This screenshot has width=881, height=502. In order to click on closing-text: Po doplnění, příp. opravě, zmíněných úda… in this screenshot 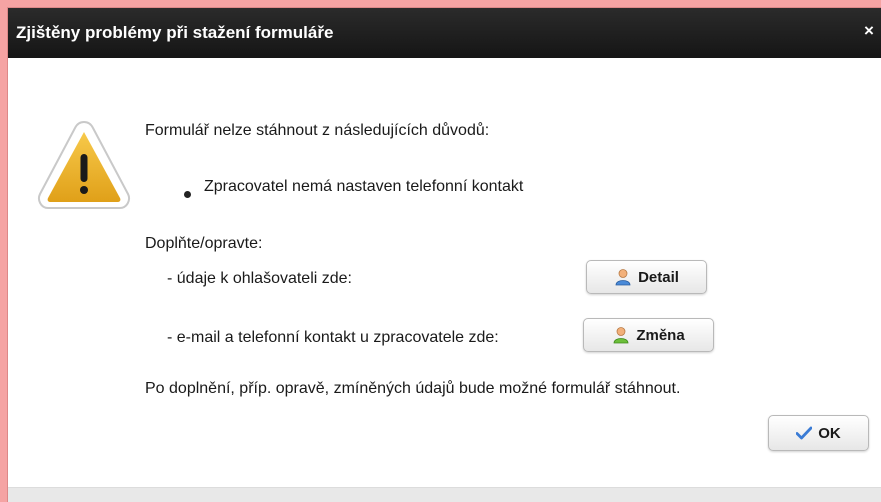, I will do `click(413, 388)`.